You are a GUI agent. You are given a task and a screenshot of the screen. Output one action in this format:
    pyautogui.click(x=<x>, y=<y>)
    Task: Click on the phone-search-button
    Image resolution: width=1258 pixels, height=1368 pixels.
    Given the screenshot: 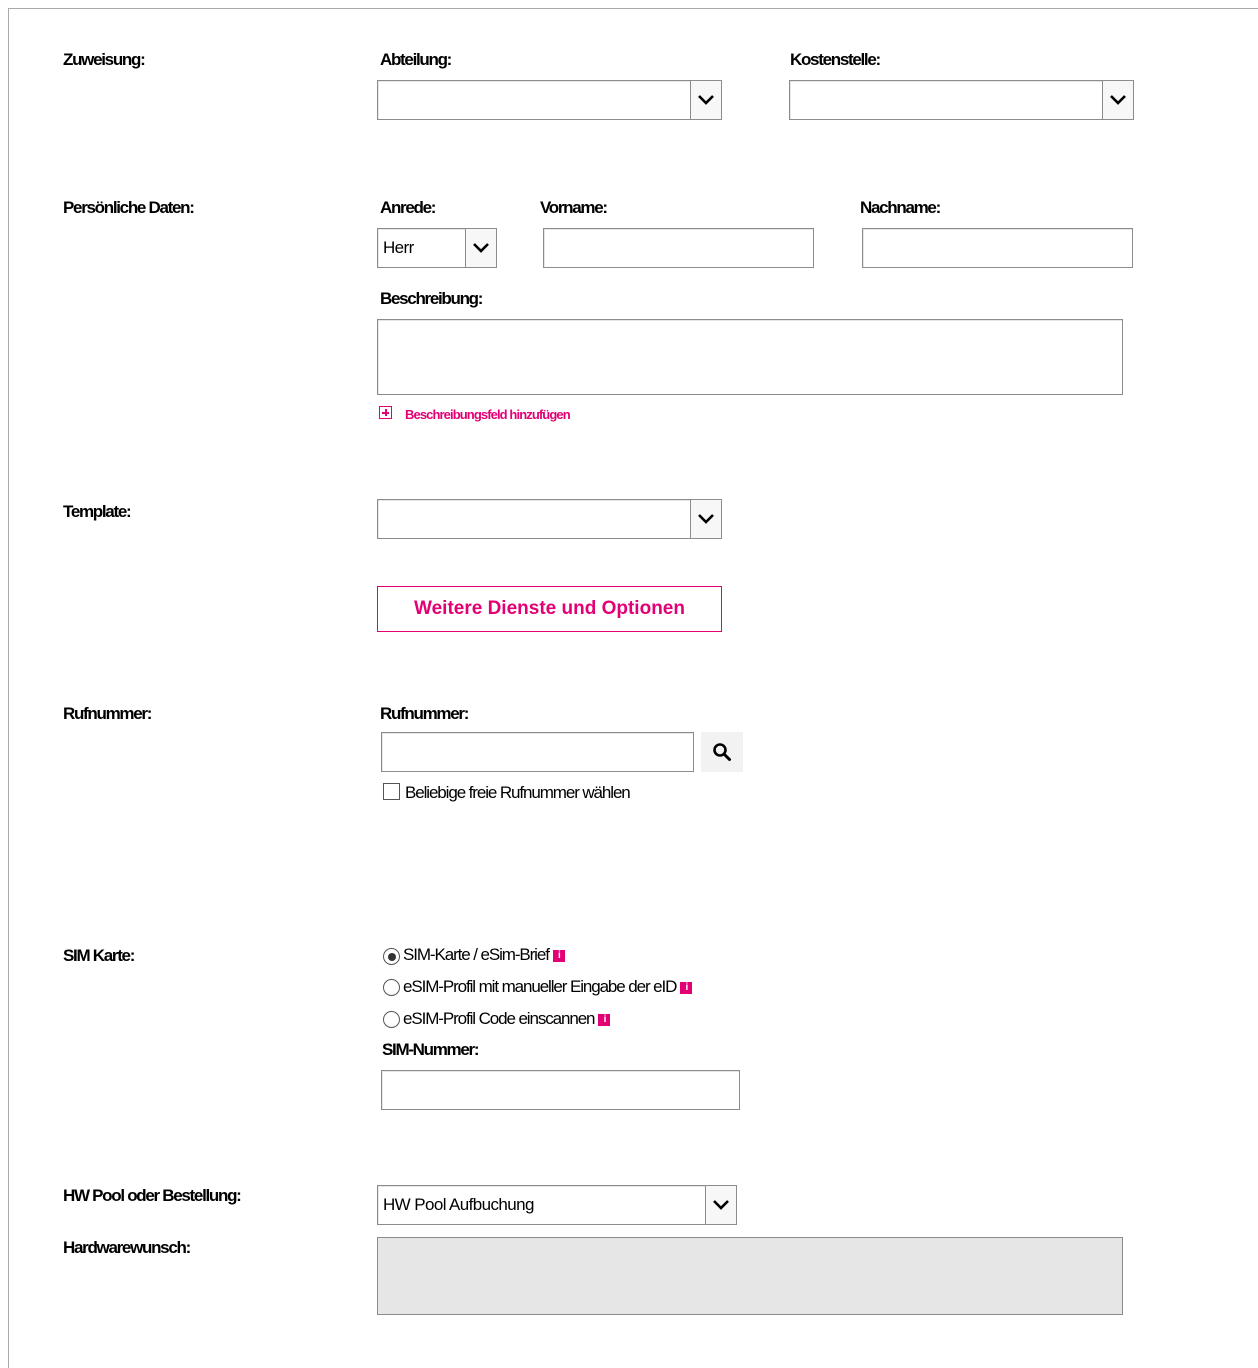 What is the action you would take?
    pyautogui.click(x=722, y=752)
    